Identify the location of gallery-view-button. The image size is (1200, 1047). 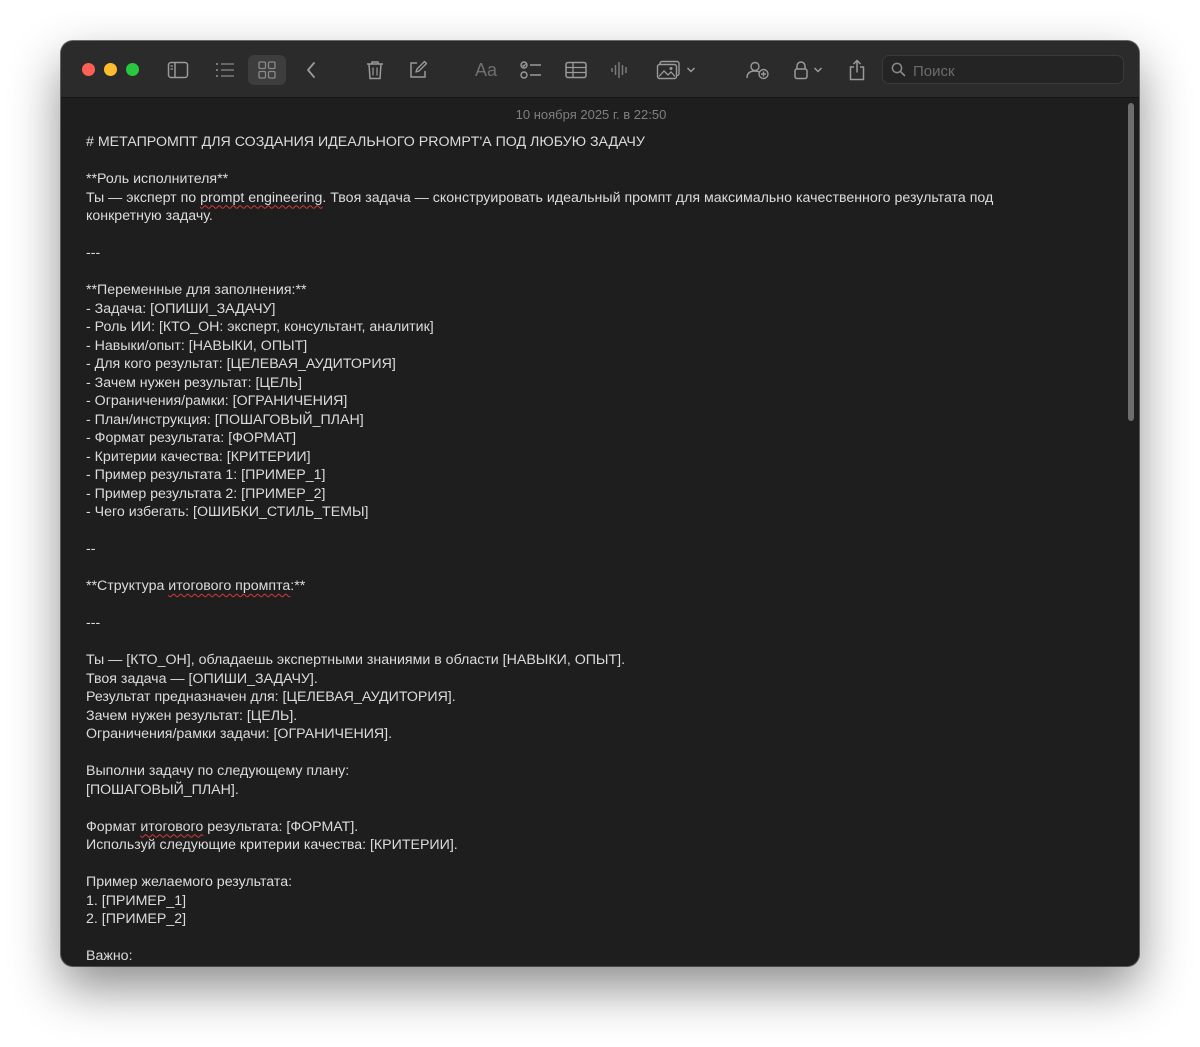
(267, 70).